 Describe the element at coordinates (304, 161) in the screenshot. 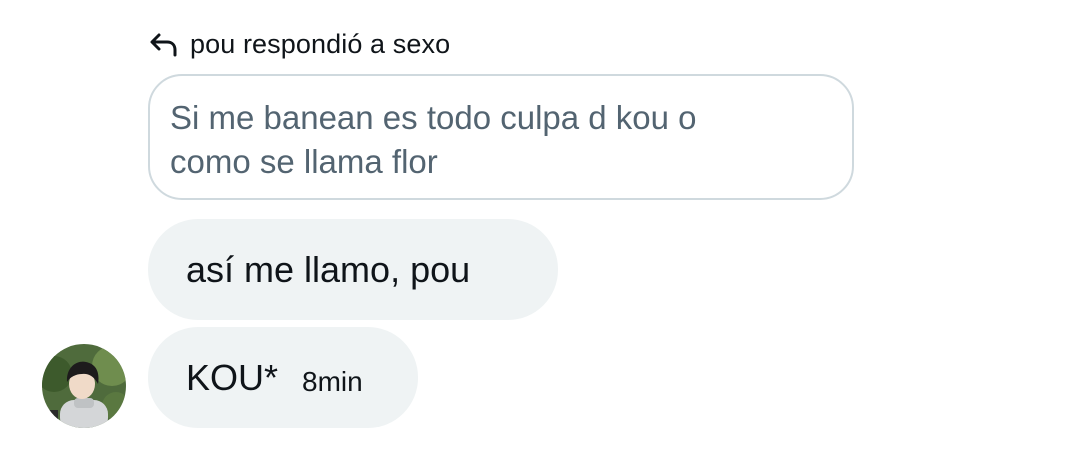

I see `quoted-message-line-2: como se llama flor` at that location.